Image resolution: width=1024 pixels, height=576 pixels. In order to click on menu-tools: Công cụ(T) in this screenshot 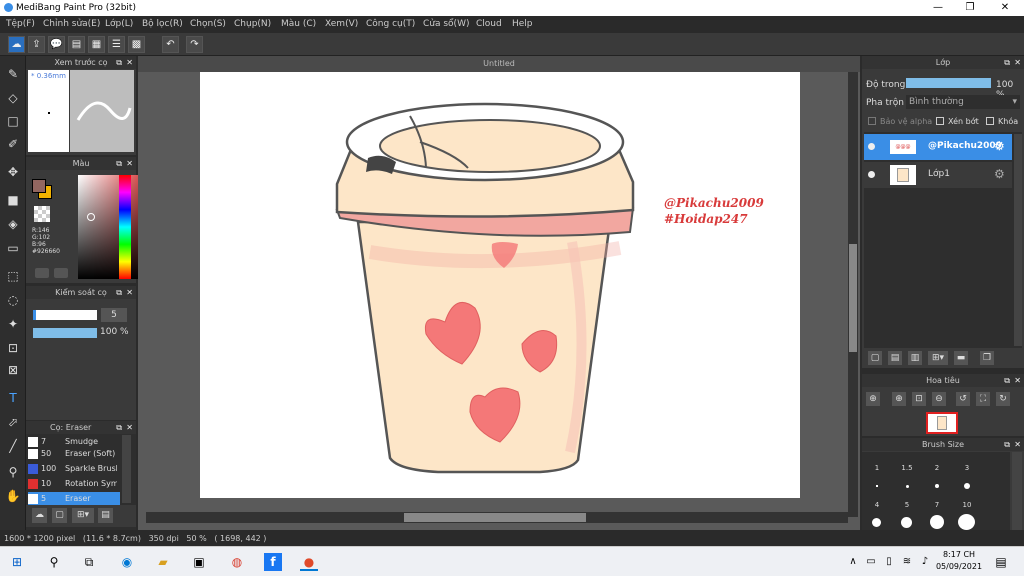, I will do `click(390, 24)`.